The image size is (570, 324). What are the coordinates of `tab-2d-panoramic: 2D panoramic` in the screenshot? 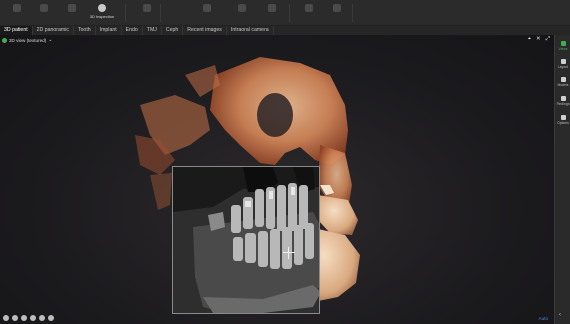 It's located at (53, 30).